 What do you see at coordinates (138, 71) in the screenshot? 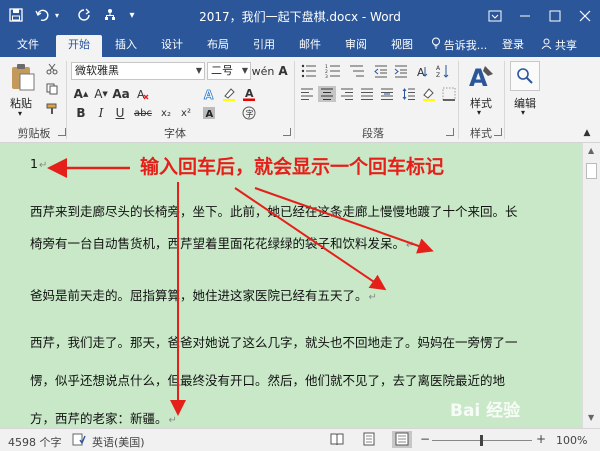
I see `font-name-combo: 微软雅黑 ▼` at bounding box center [138, 71].